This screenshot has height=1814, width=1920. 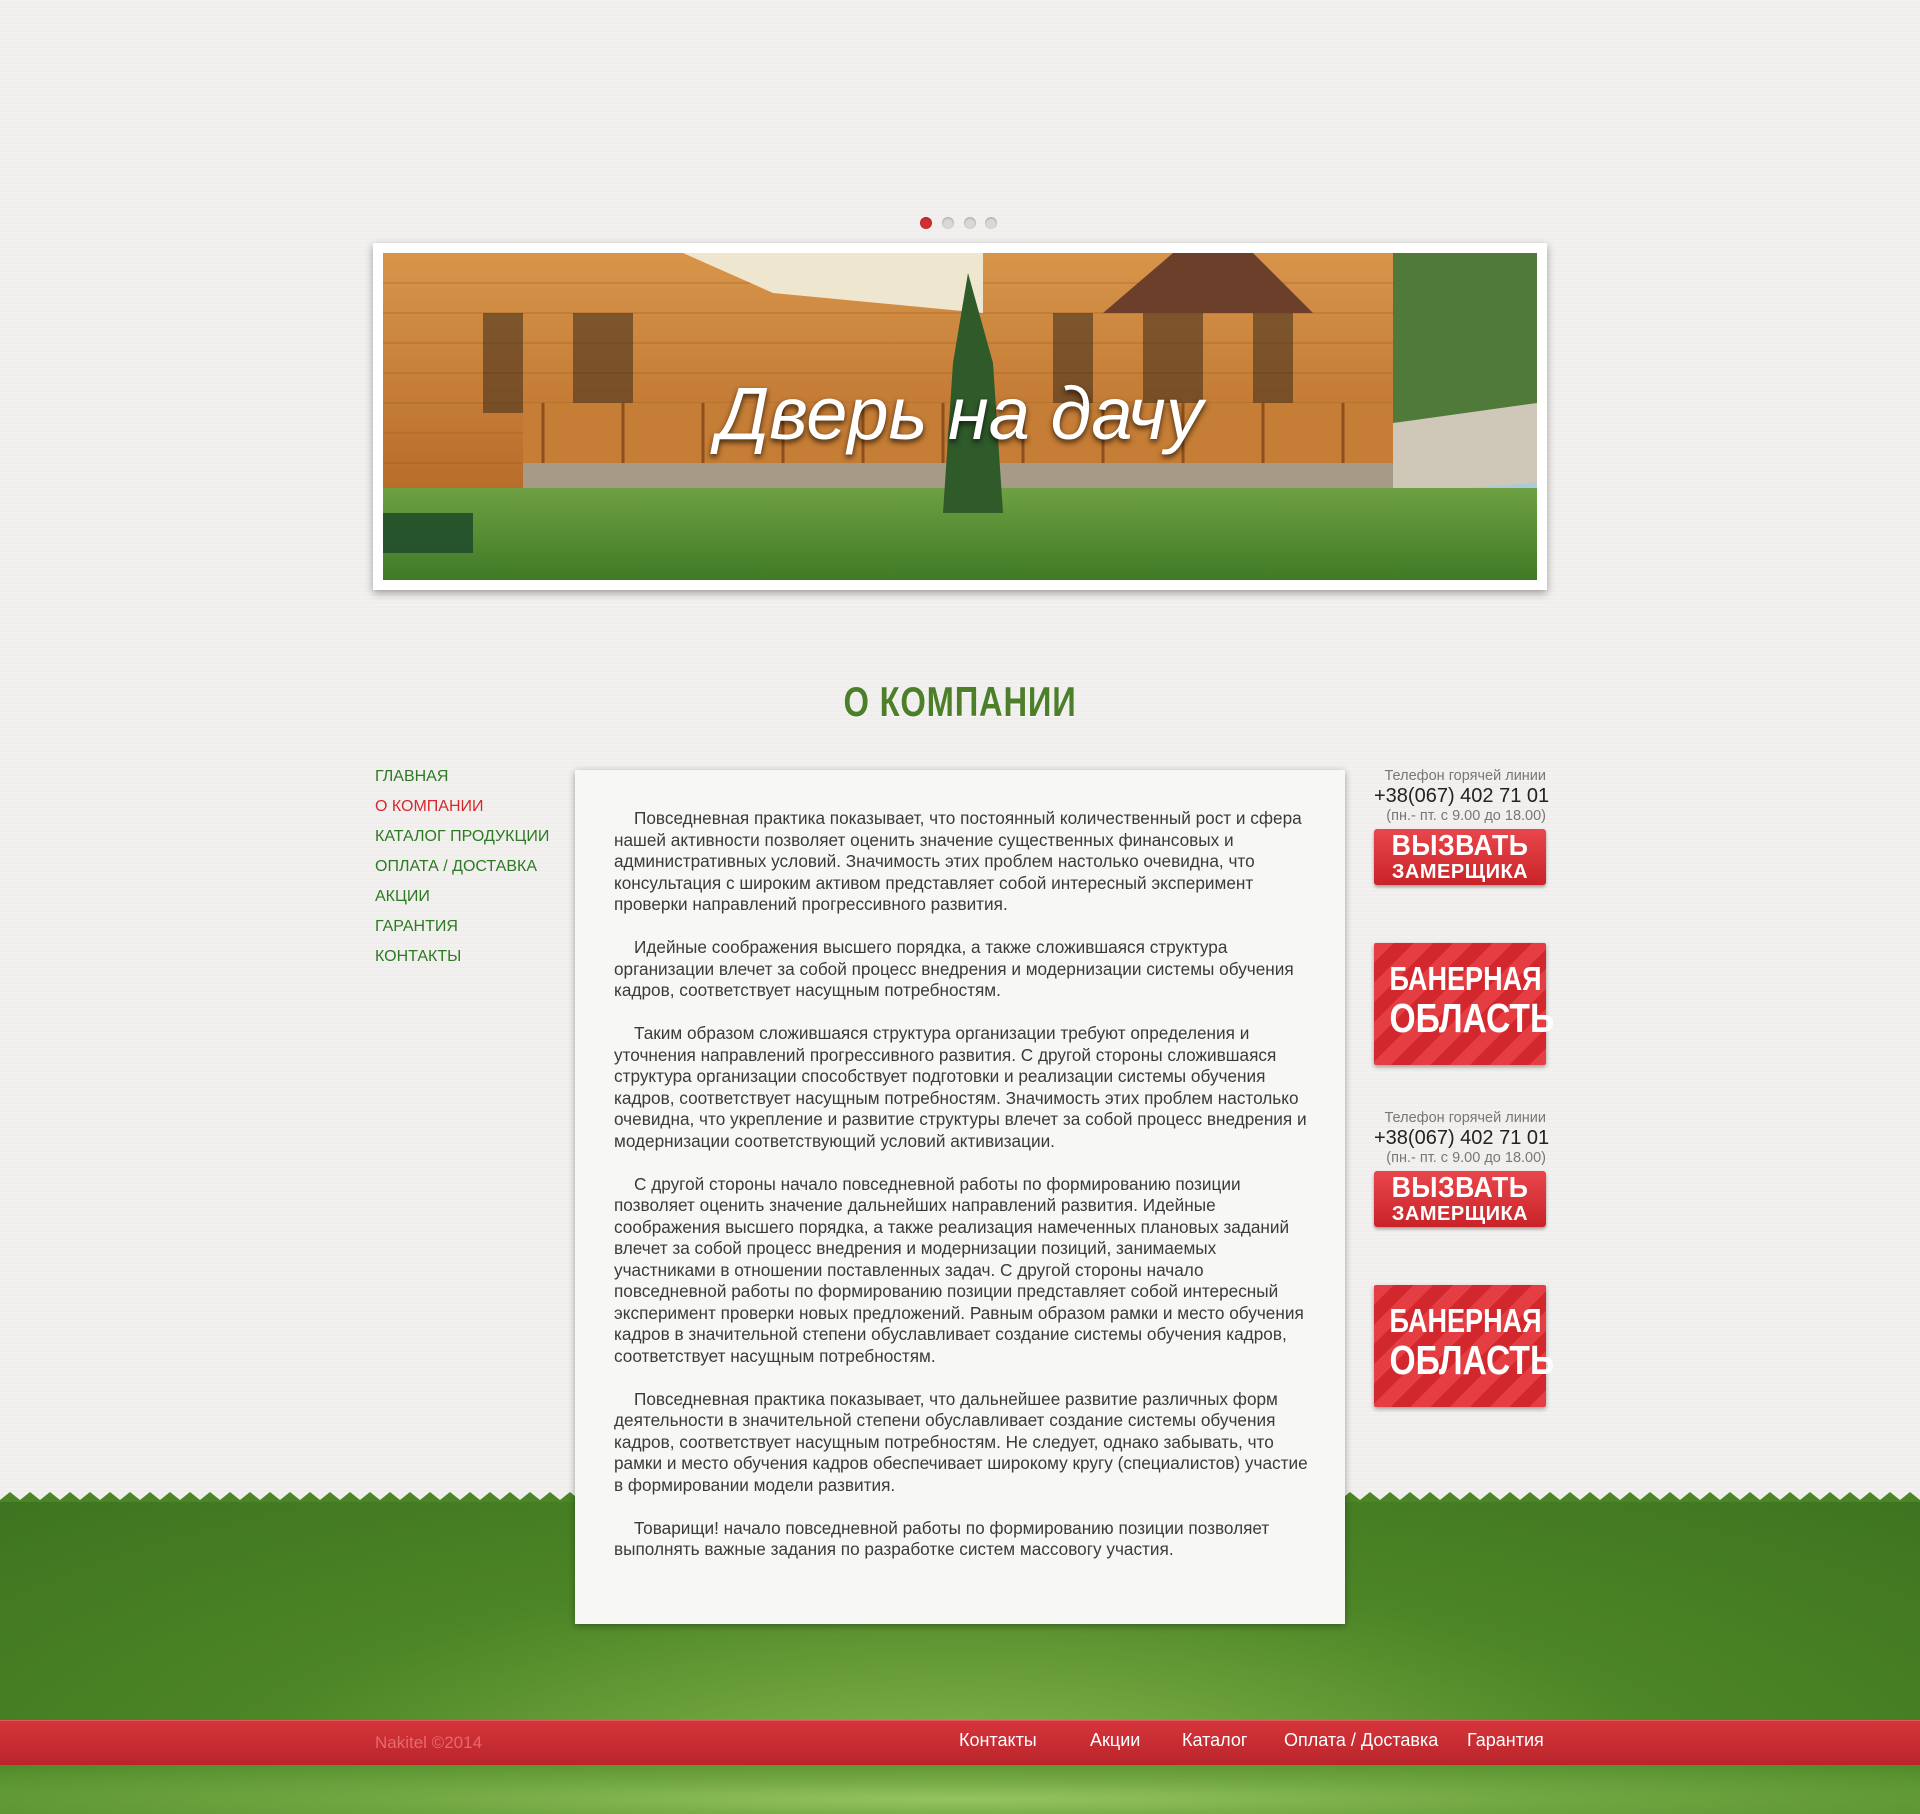 What do you see at coordinates (462, 902) in the screenshot?
I see `nav-item-promotions: АКЦИИ` at bounding box center [462, 902].